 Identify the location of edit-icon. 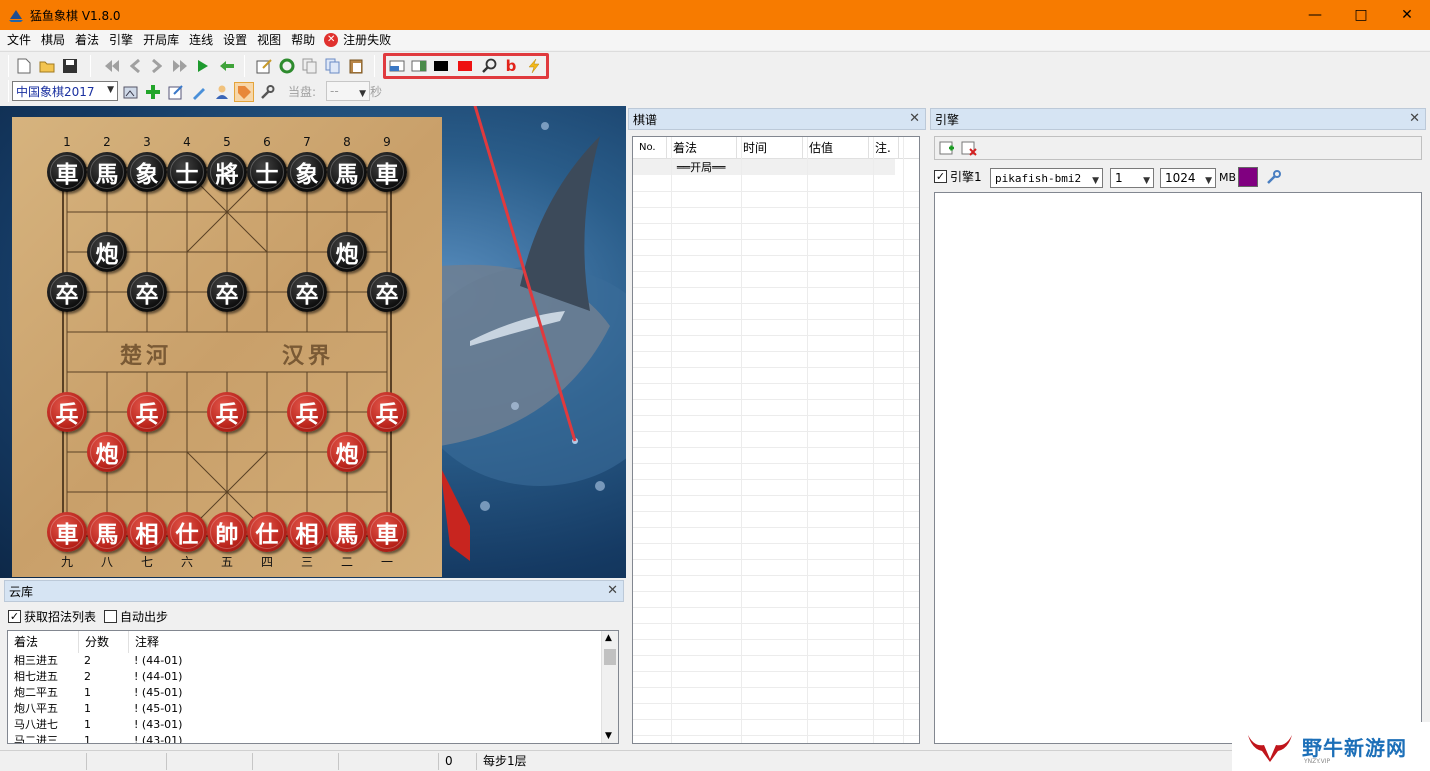
(176, 92).